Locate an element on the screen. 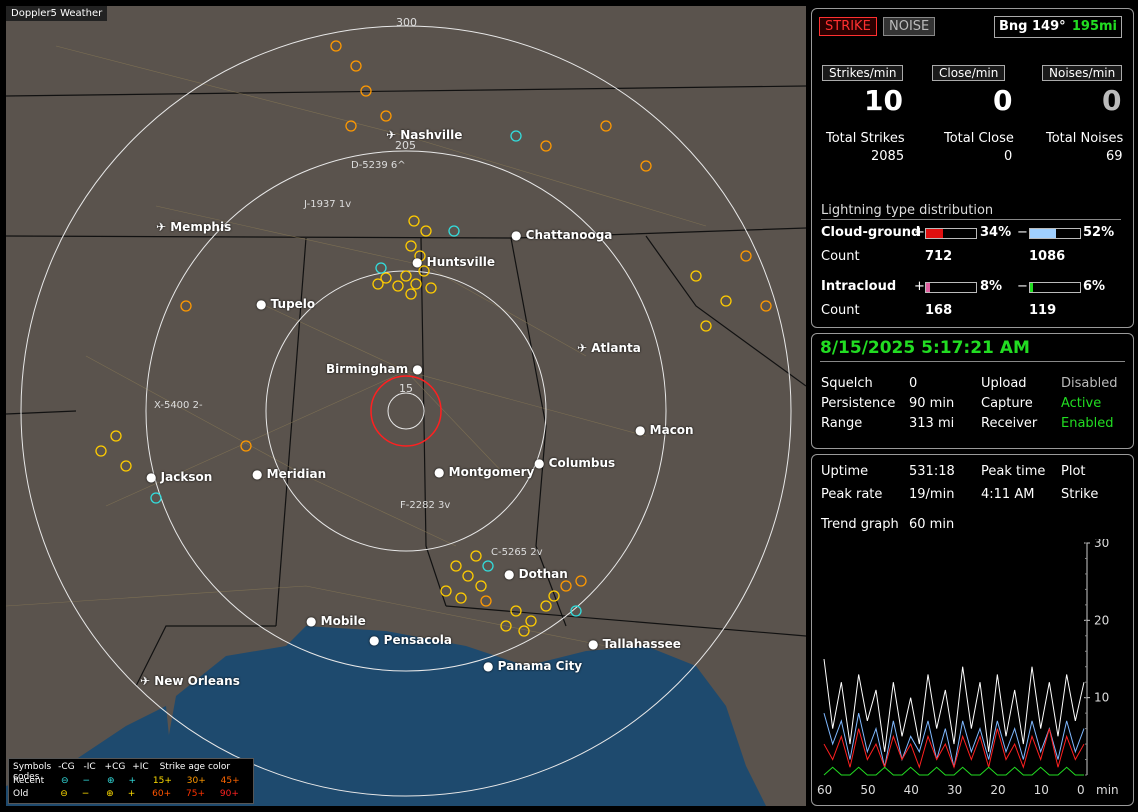  city-label: Mobile is located at coordinates (343, 621).